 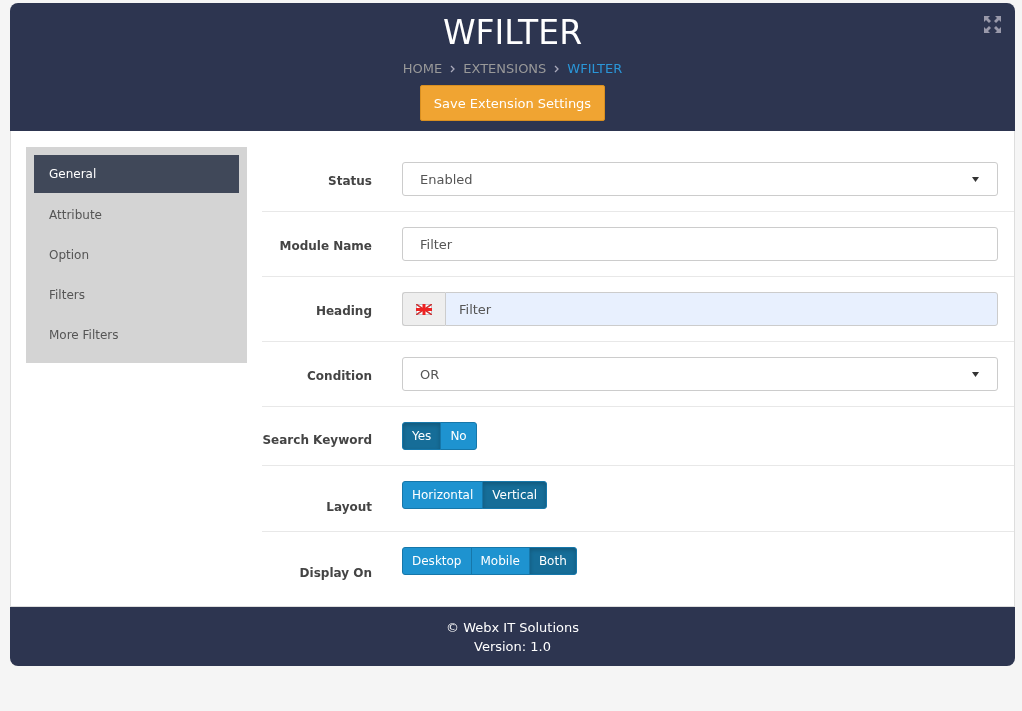 I want to click on breadcrumb-link: WFILTER, so click(x=595, y=68).